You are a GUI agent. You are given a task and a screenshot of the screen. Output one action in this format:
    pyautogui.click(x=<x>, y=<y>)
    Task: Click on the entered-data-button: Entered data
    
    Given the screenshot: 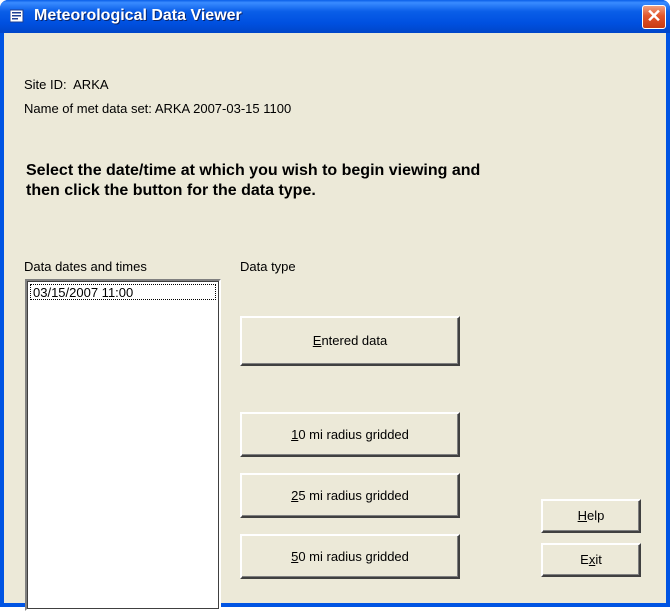 What is the action you would take?
    pyautogui.click(x=350, y=341)
    